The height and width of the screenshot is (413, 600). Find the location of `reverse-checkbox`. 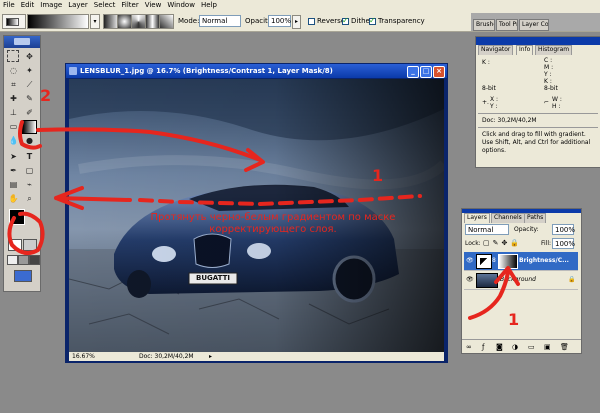

reverse-checkbox is located at coordinates (311, 21).